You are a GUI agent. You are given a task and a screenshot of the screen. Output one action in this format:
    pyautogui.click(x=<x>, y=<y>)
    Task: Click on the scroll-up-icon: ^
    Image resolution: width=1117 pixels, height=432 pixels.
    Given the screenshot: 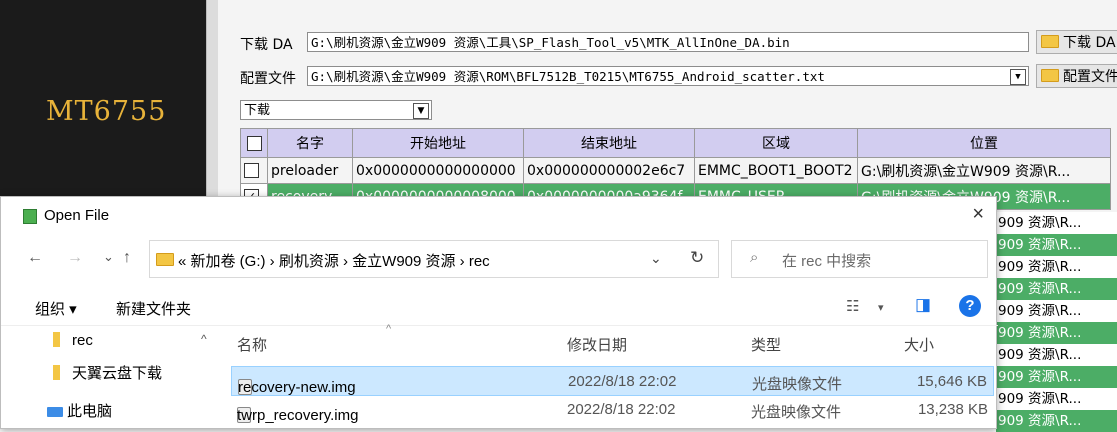 What is the action you would take?
    pyautogui.click(x=204, y=339)
    